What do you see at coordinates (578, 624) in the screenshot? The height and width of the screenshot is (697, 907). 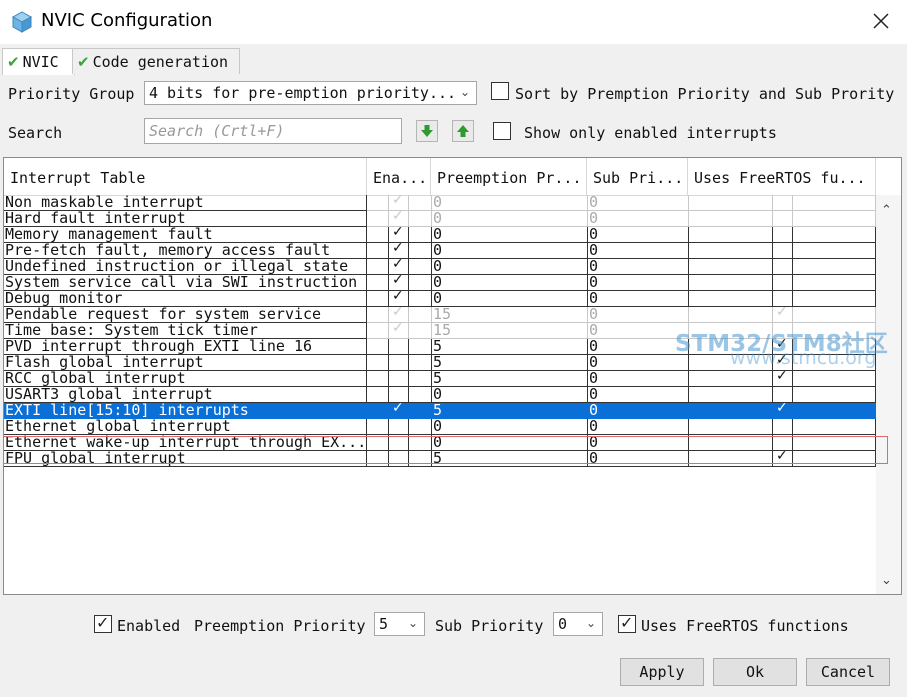 I see `sub-priority-select: 0 ⌄` at bounding box center [578, 624].